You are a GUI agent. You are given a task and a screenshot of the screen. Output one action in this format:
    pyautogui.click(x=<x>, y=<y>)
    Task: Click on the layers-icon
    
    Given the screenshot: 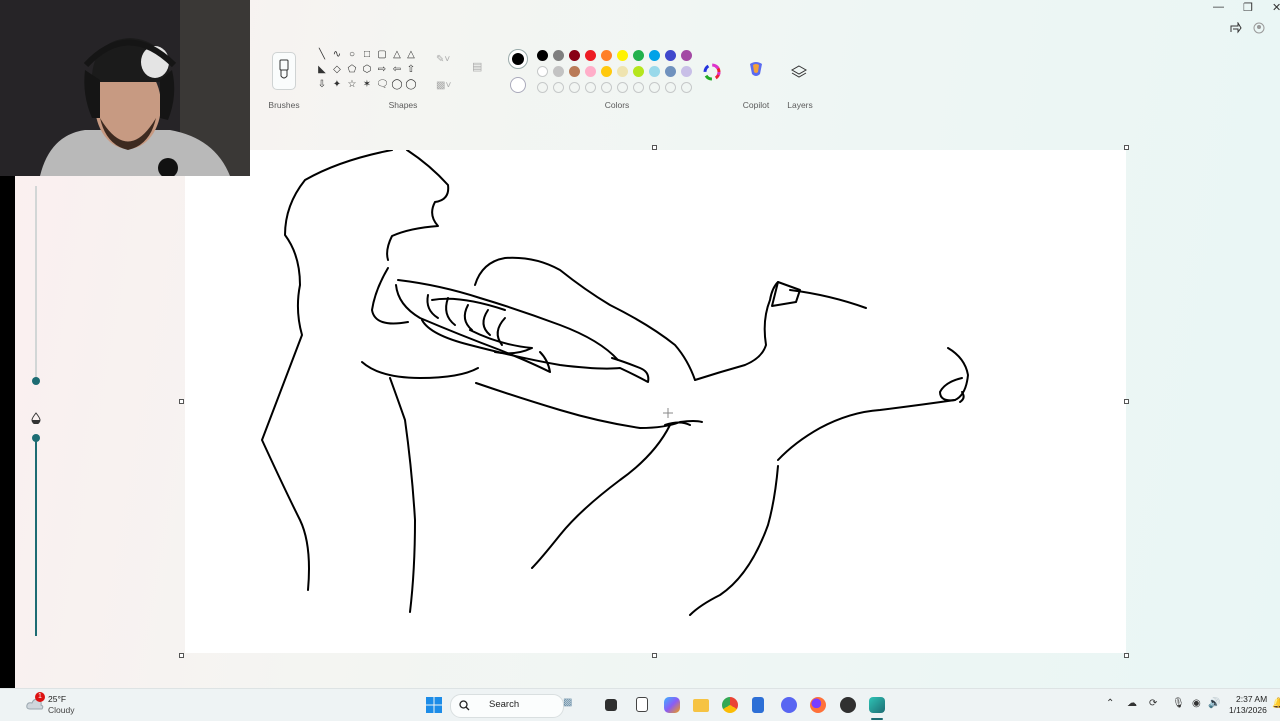 What is the action you would take?
    pyautogui.click(x=799, y=72)
    